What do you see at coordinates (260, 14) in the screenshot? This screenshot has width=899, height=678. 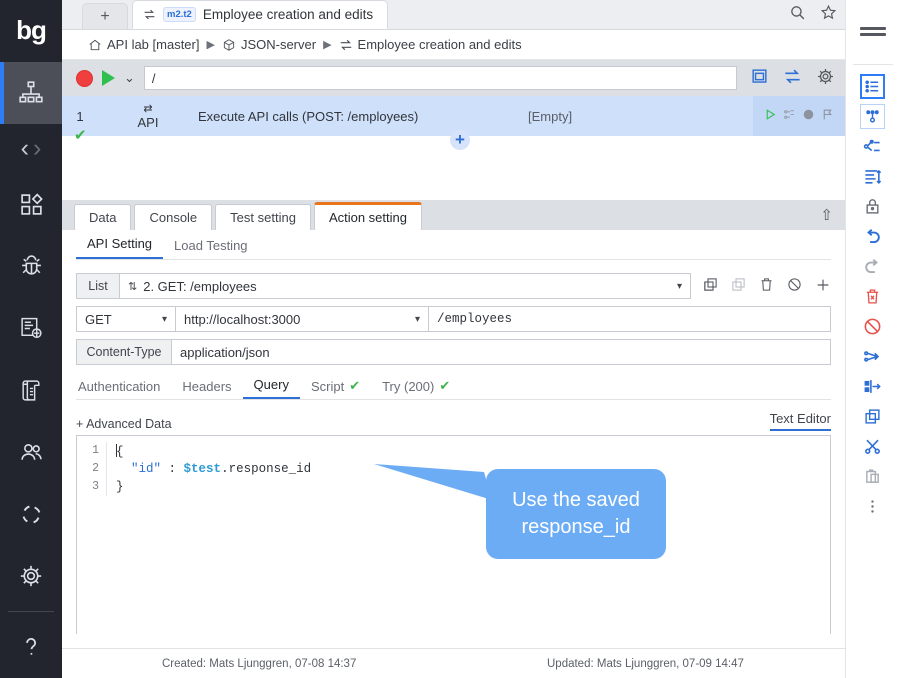 I see `tab-employee-creation-and-edits: m2.t2 Employee creation and edits` at bounding box center [260, 14].